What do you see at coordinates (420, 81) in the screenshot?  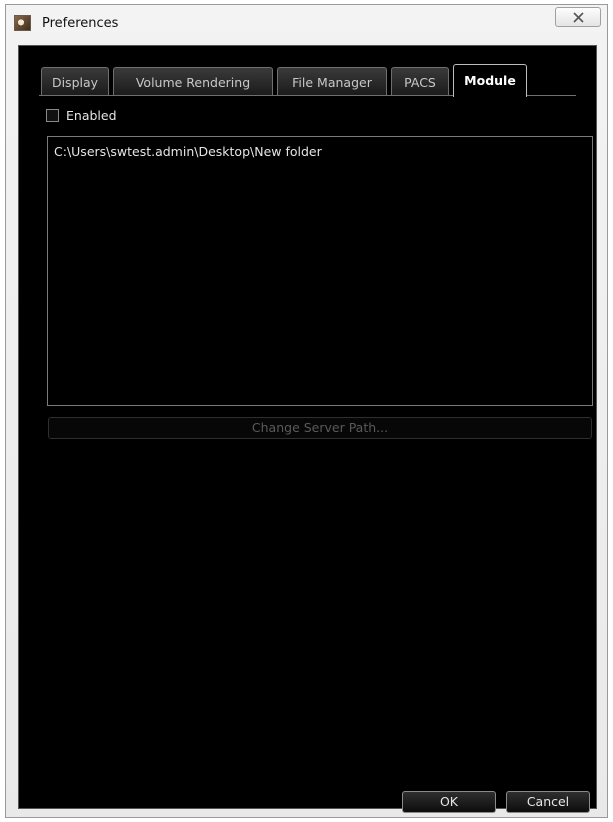 I see `tab-pacs: PACS` at bounding box center [420, 81].